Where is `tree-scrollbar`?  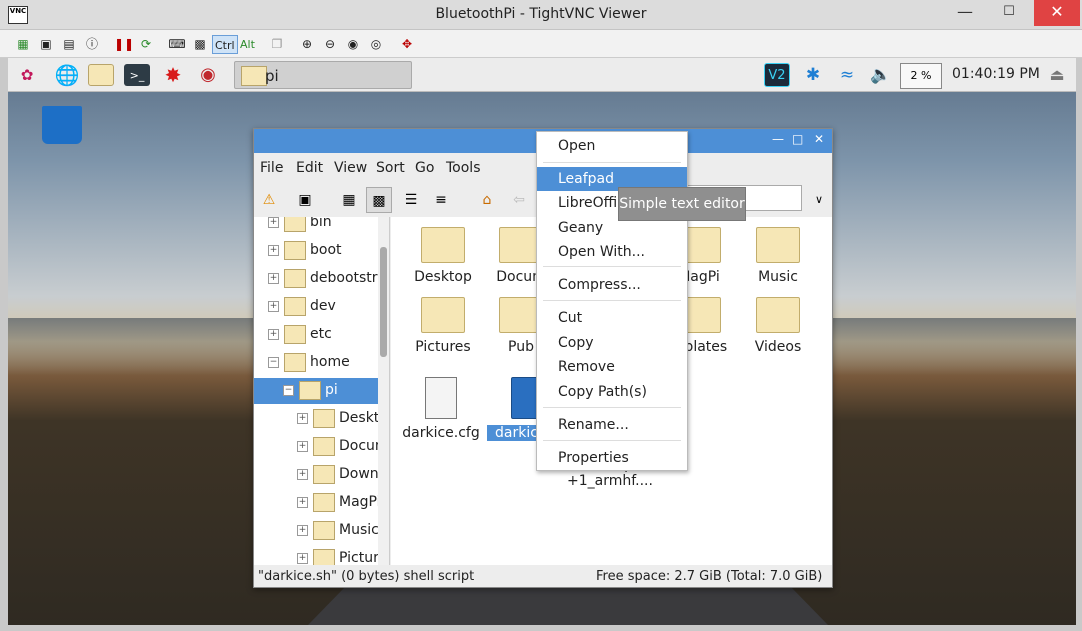
tree-scrollbar is located at coordinates (383, 391).